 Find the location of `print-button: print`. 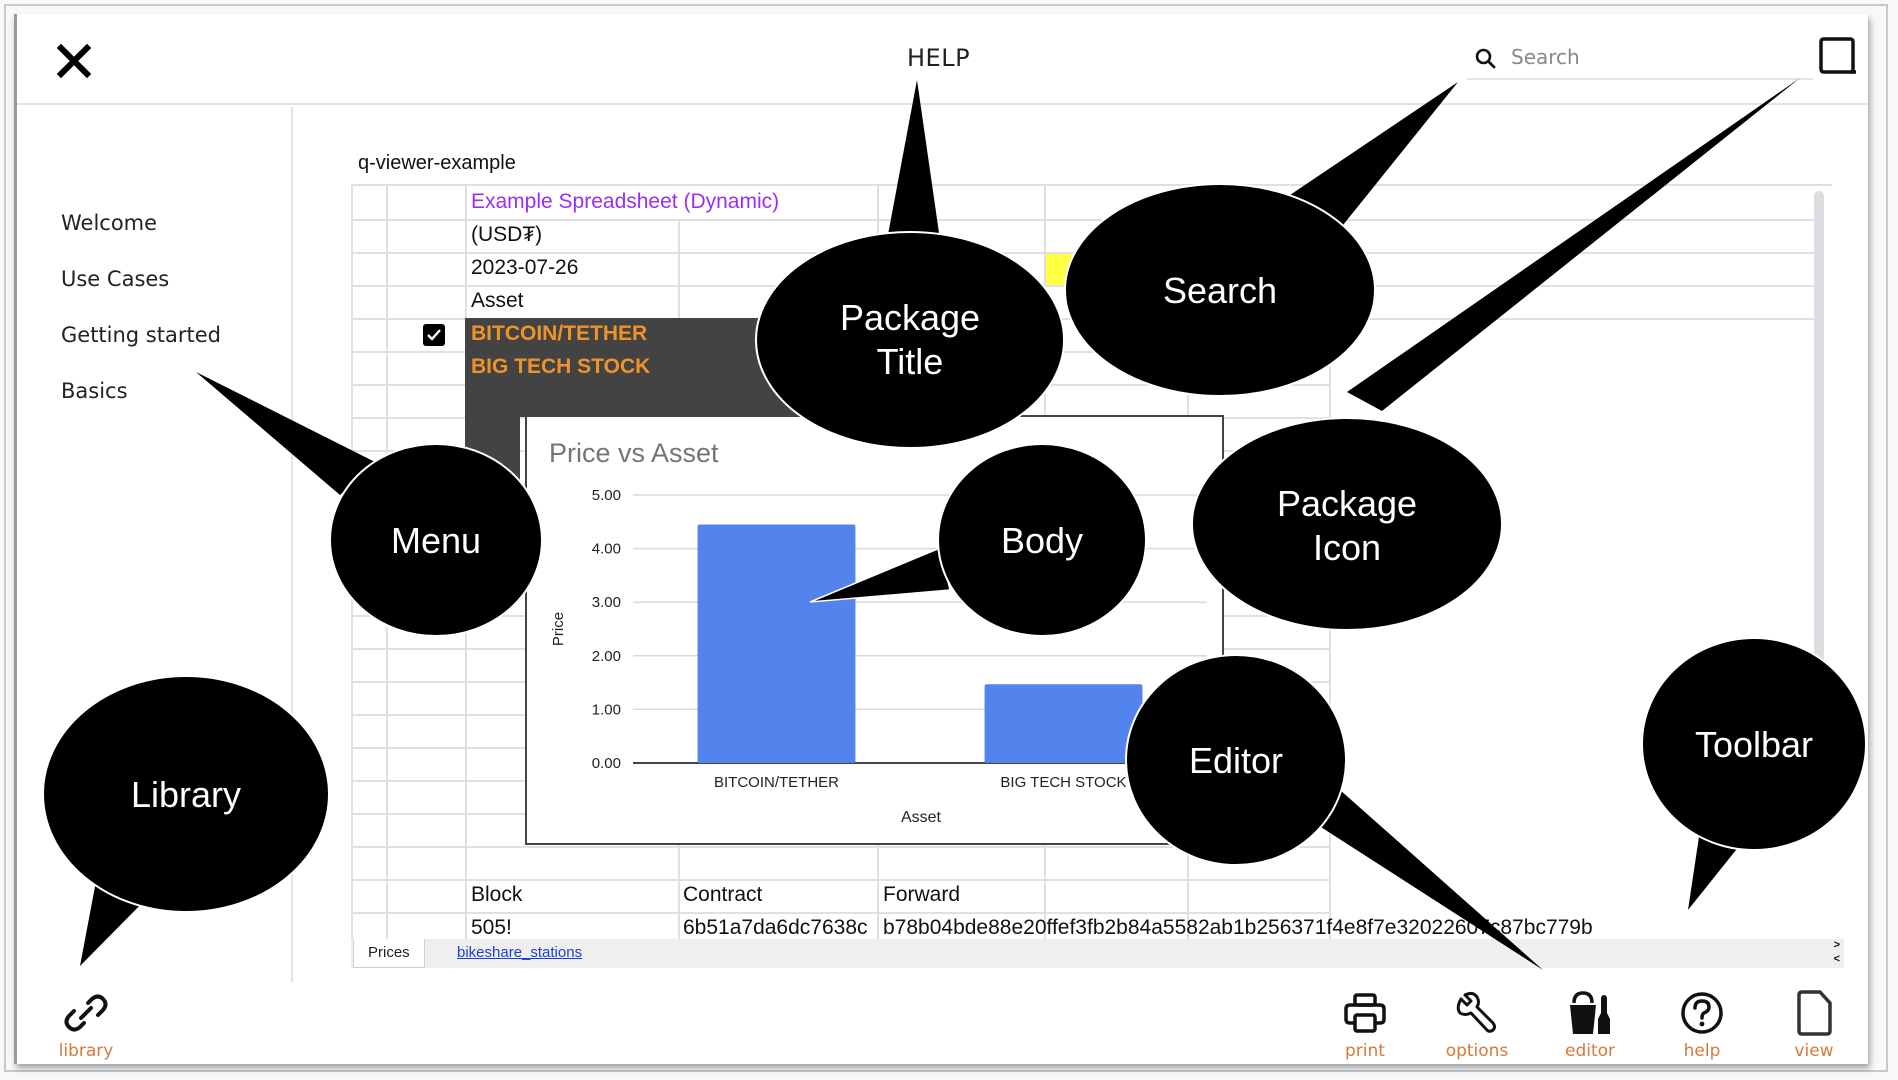

print-button: print is located at coordinates (1365, 1025).